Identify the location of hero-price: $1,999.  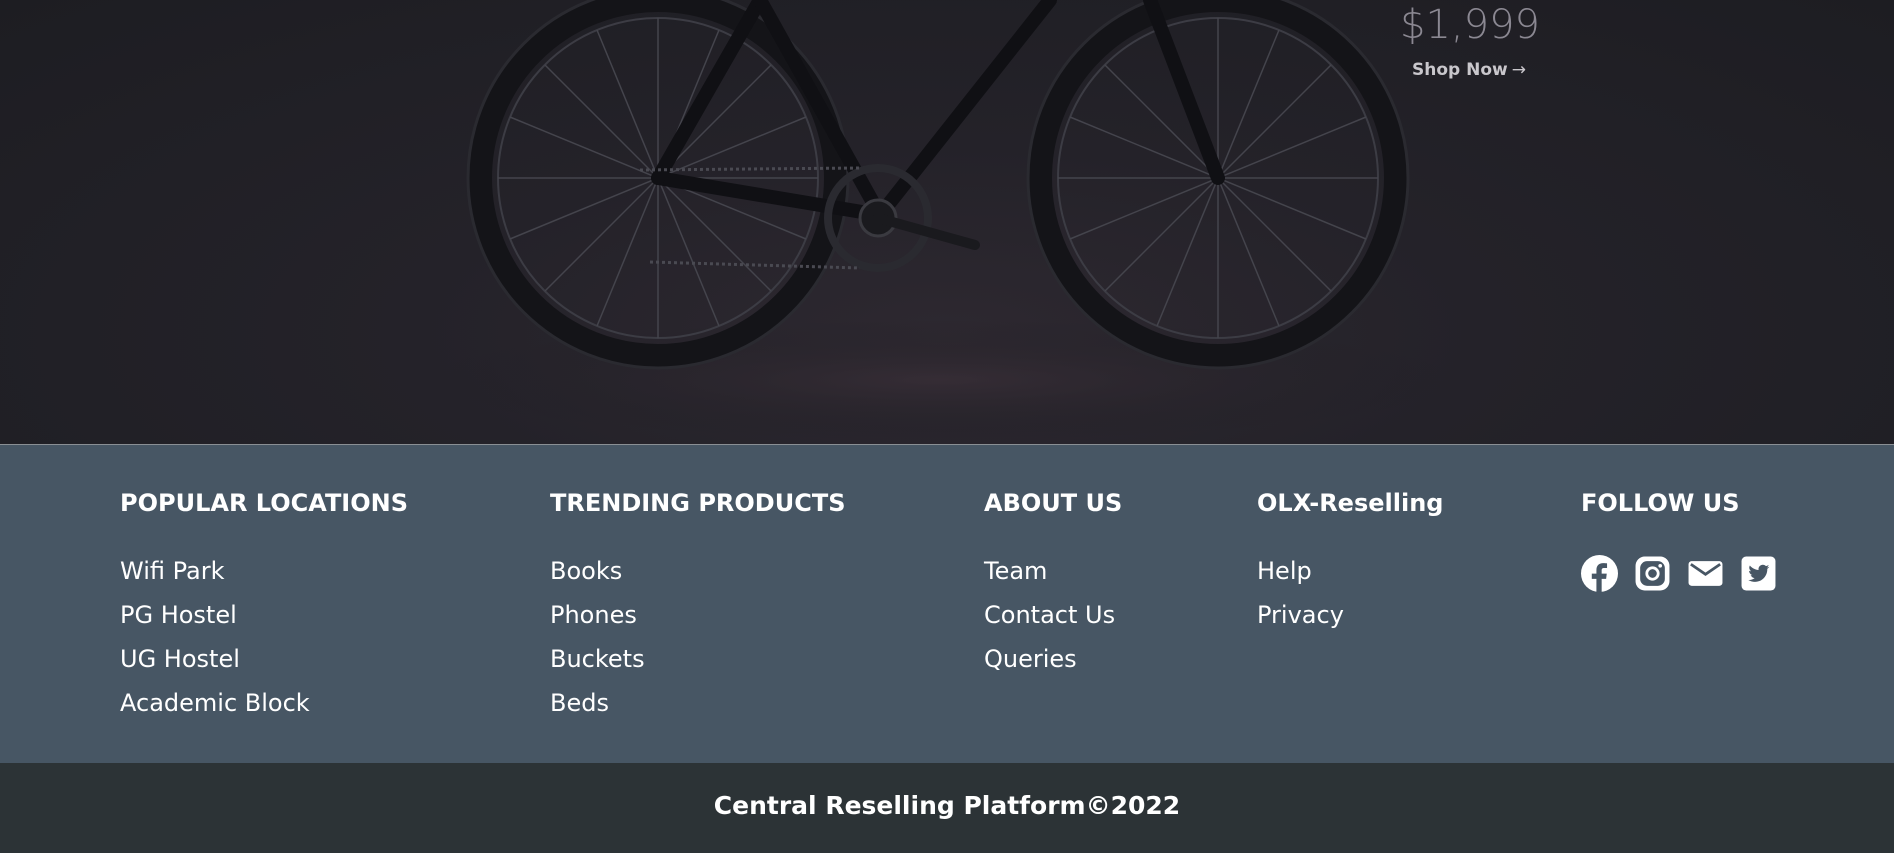
(1470, 25).